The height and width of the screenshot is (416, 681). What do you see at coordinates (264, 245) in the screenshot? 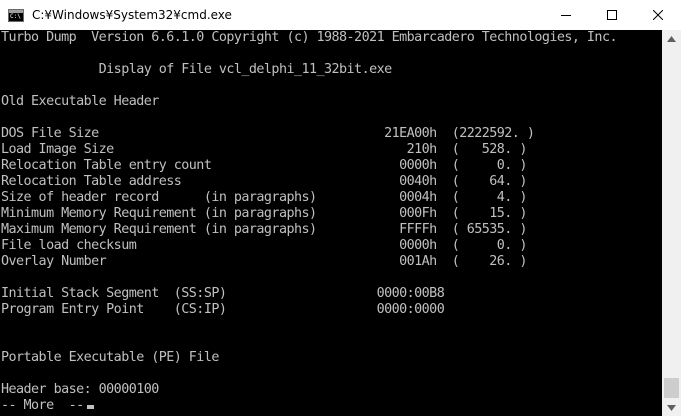
I see `console-line-checksum: File load checksum 0000h ( 0. )` at bounding box center [264, 245].